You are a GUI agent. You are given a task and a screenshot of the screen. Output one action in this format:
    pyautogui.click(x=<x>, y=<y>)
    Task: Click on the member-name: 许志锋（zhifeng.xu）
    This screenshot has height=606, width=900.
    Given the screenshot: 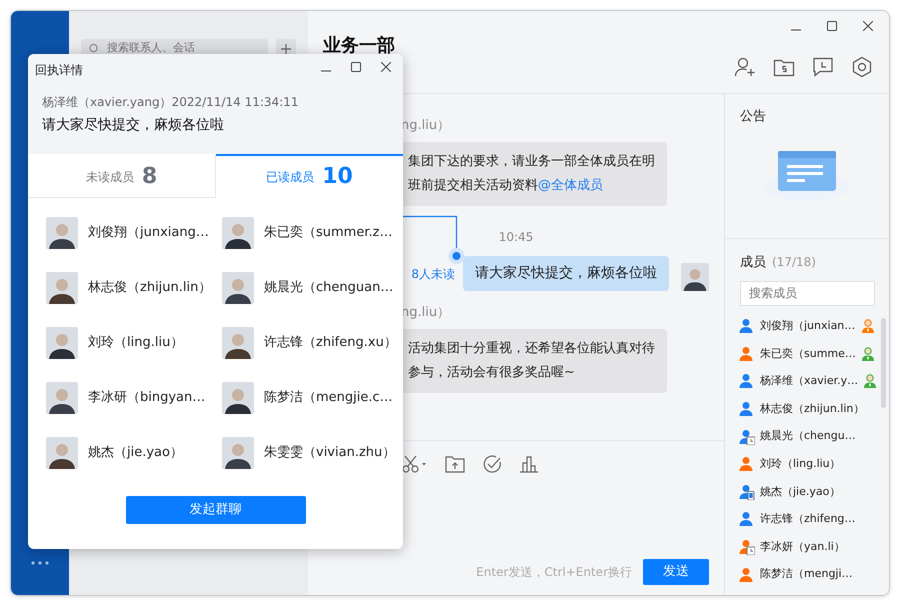 What is the action you would take?
    pyautogui.click(x=330, y=343)
    